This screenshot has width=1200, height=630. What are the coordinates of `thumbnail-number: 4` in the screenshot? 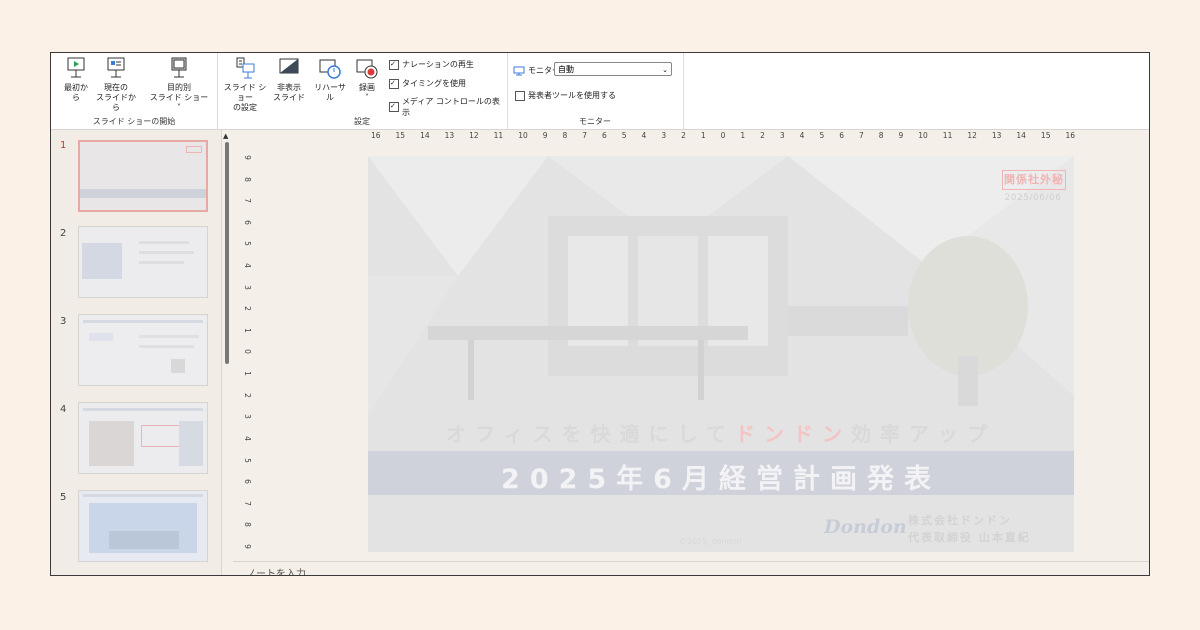 It's located at (63, 409).